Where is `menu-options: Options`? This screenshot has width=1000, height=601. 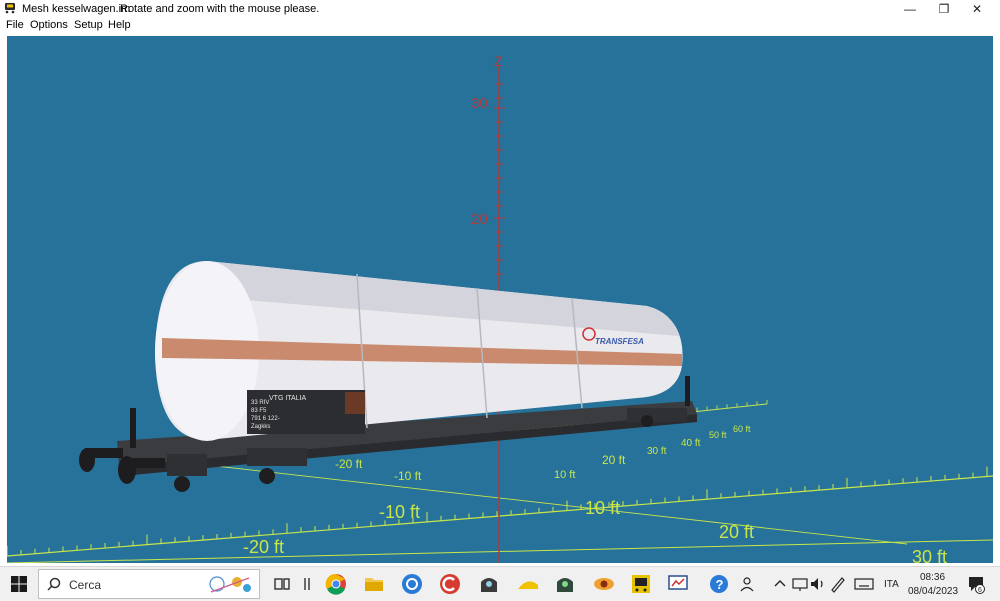
menu-options: Options is located at coordinates (49, 25).